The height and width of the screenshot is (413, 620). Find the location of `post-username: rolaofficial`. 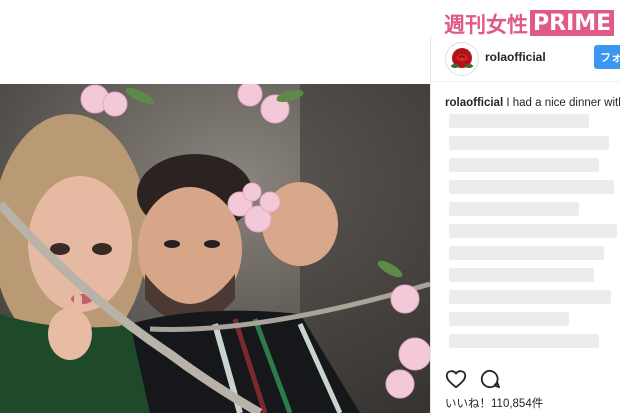

post-username: rolaofficial is located at coordinates (515, 57).